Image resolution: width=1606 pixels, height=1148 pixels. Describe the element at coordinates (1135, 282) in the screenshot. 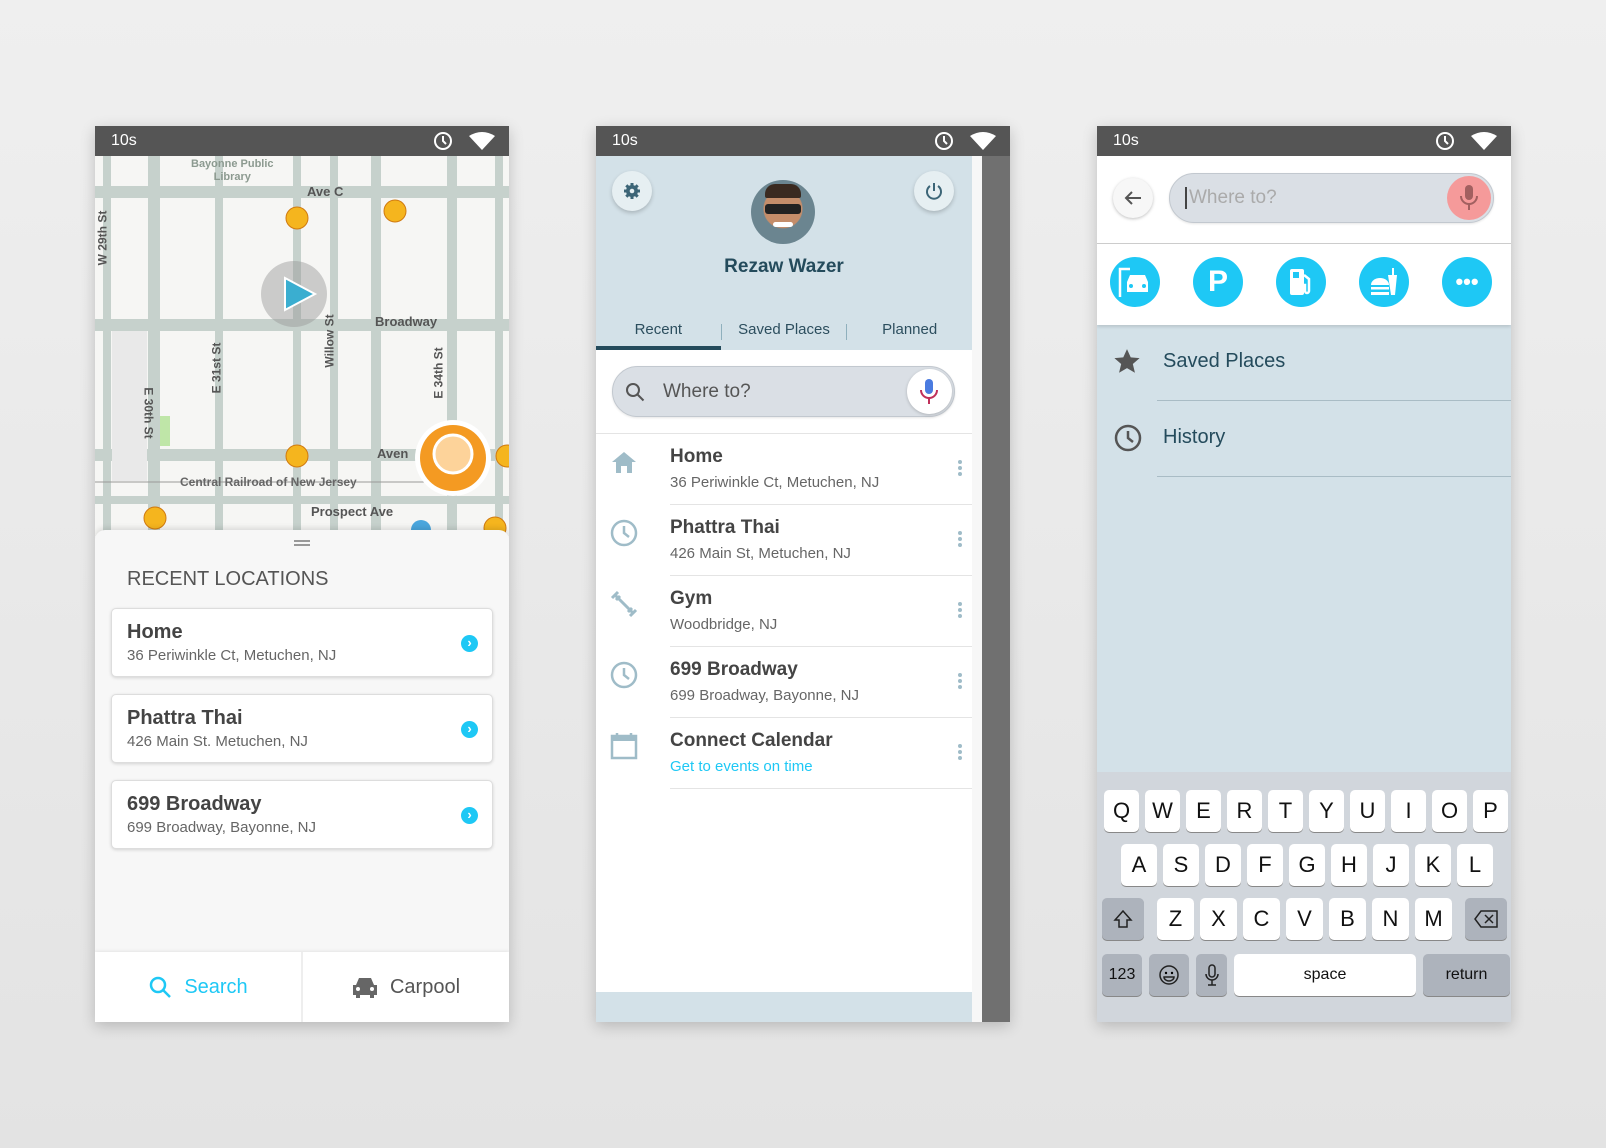

I see `category-garage` at that location.